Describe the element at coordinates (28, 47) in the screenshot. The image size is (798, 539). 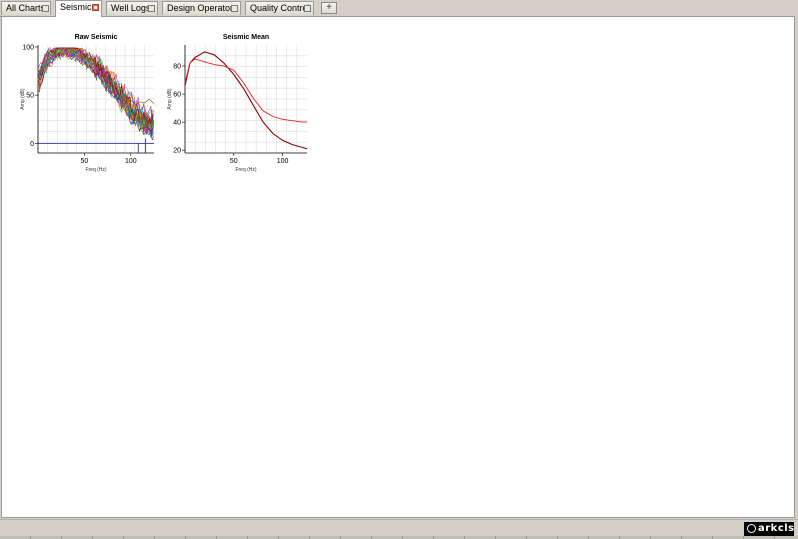
I see `y-tick-label: 100` at that location.